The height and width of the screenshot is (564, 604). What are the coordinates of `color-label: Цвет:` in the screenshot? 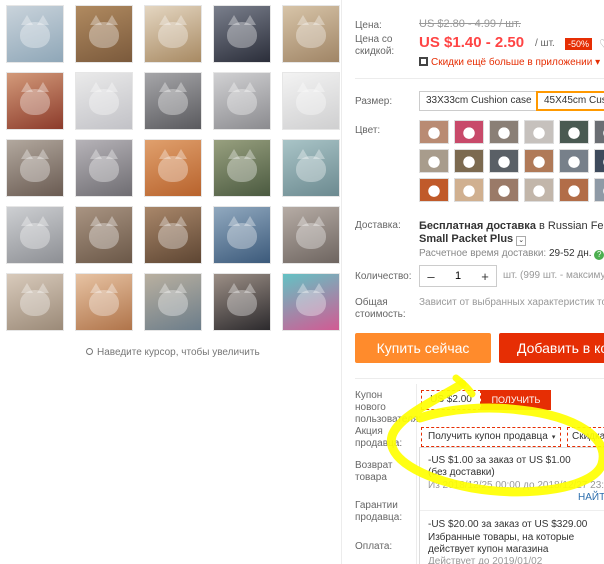 It's located at (368, 130).